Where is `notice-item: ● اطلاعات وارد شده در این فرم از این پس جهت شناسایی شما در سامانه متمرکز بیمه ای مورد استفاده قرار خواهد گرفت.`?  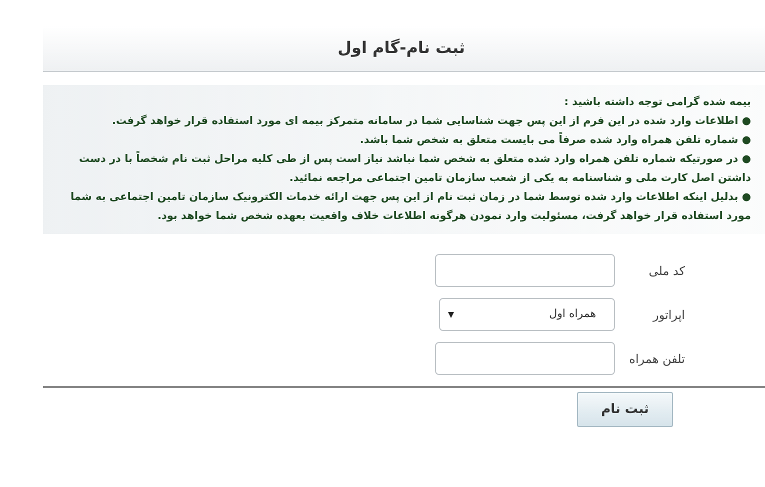
notice-item: ● اطلاعات وارد شده در این فرم از این پس جهت شناسایی شما در سامانه متمرکز بیمه ای مورد استفاده قرار خواهد گرفت. is located at coordinates (430, 121).